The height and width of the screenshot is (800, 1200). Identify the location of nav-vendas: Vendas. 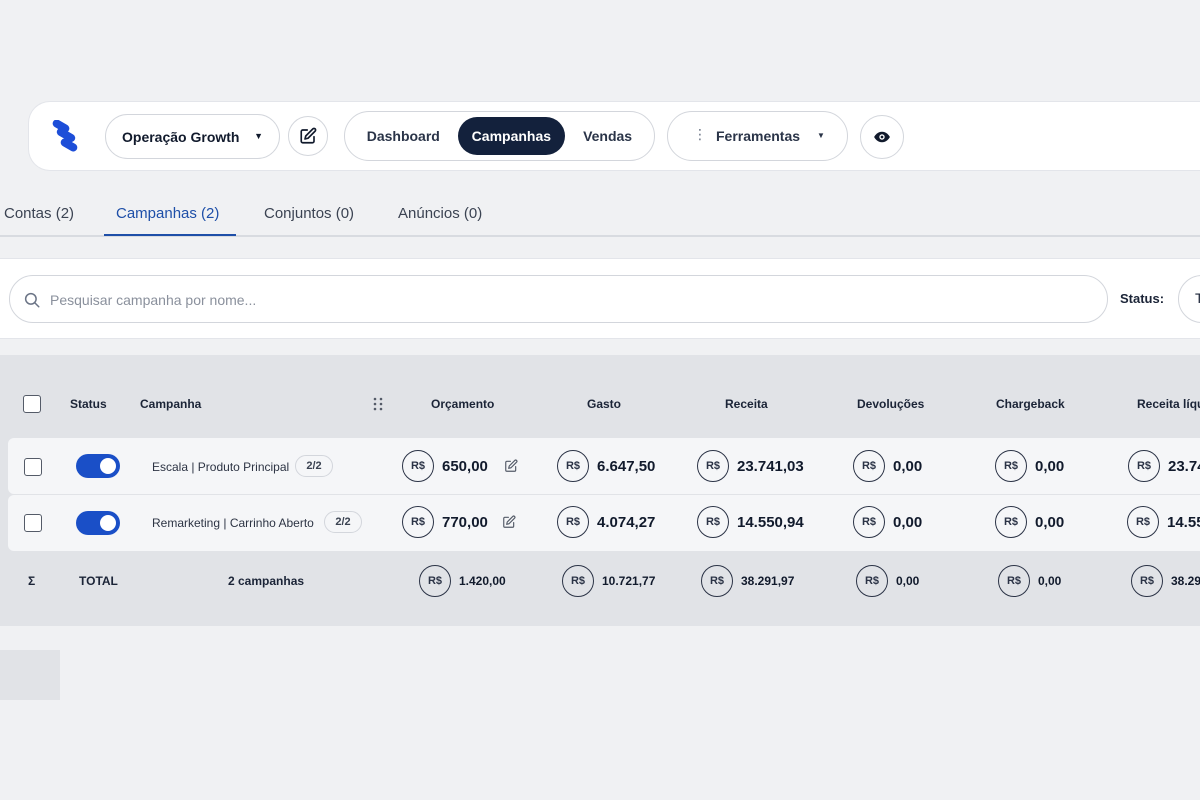
(607, 136).